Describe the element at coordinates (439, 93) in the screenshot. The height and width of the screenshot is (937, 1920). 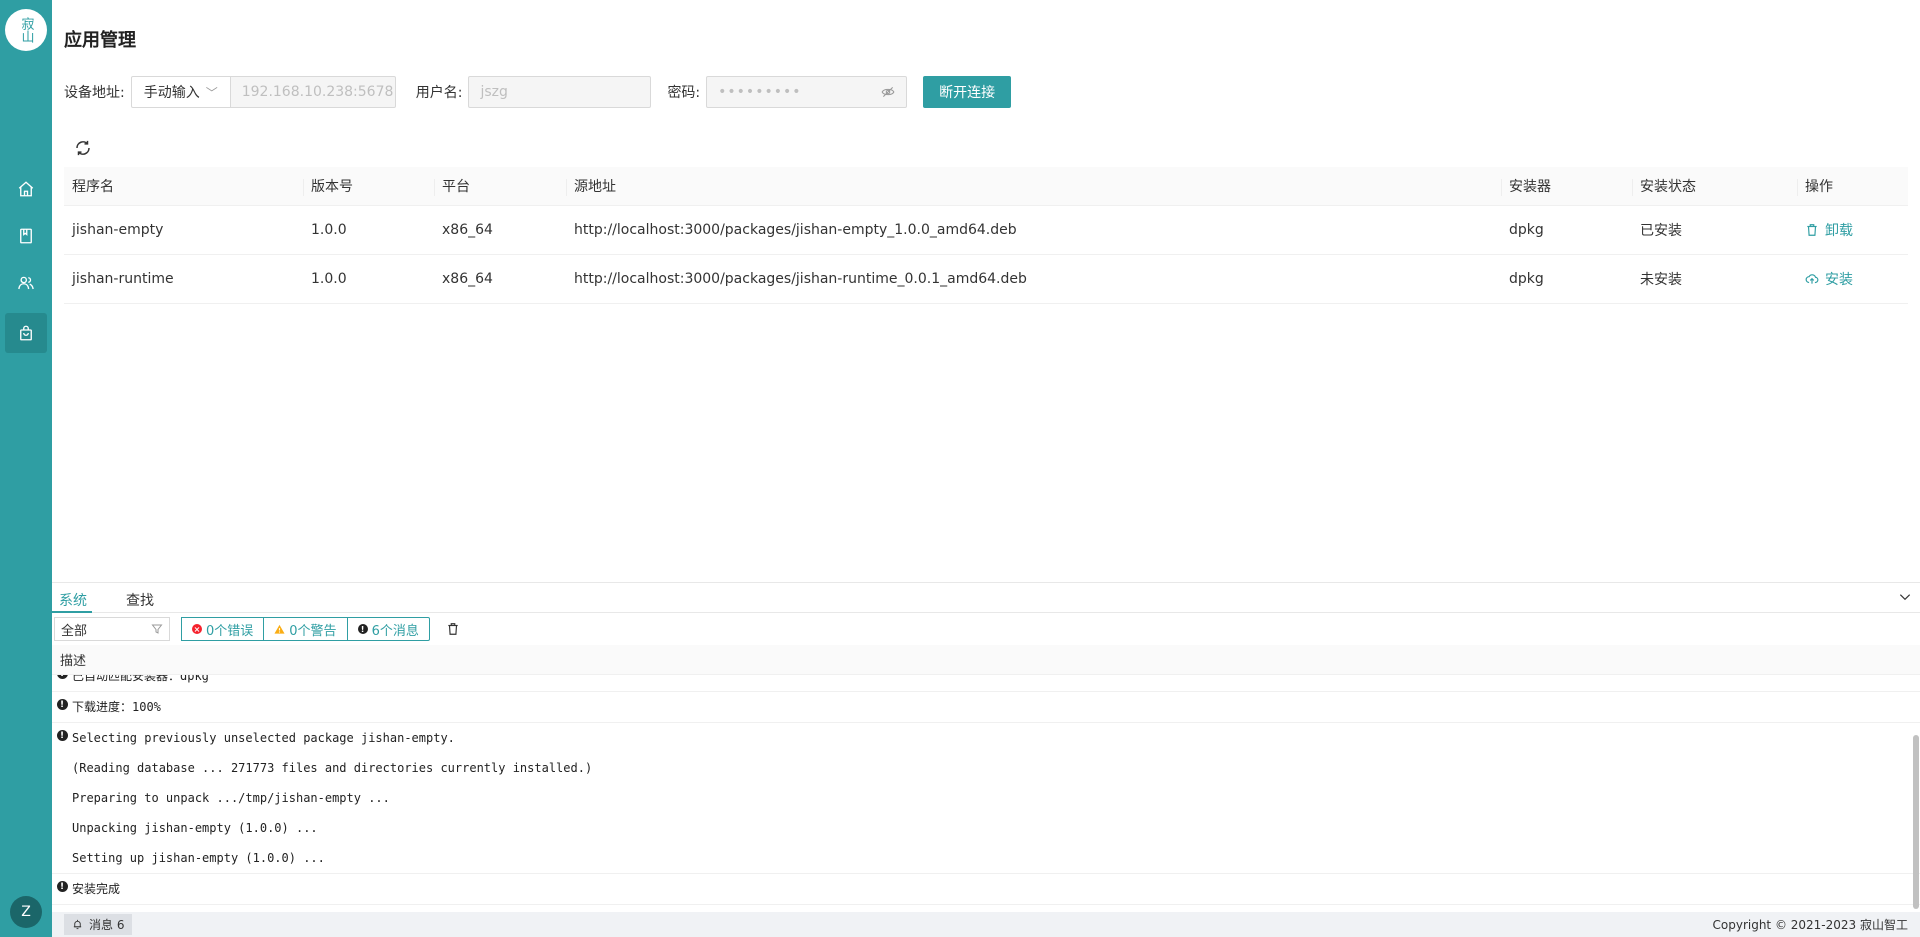
I see `user-label: 用户名:` at that location.